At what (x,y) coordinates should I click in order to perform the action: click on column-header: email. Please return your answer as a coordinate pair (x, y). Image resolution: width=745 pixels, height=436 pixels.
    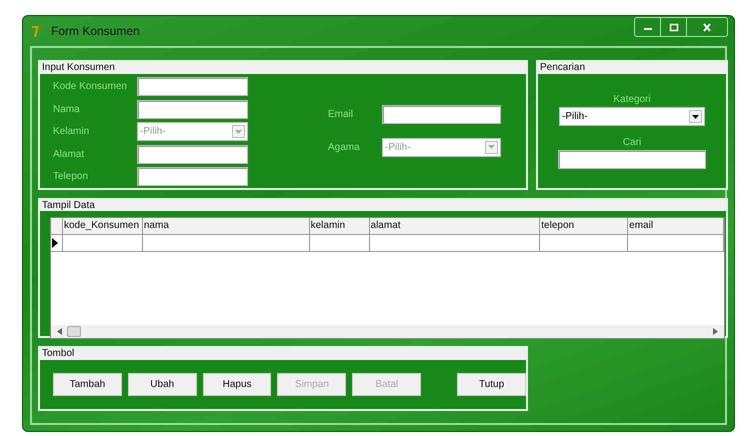
    Looking at the image, I should click on (676, 226).